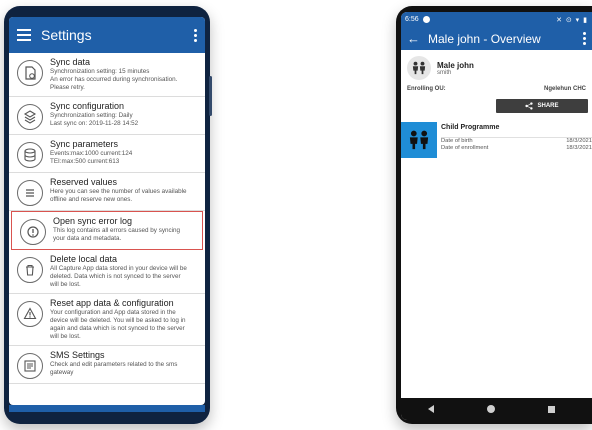  I want to click on share-row: SHARE, so click(496, 106).